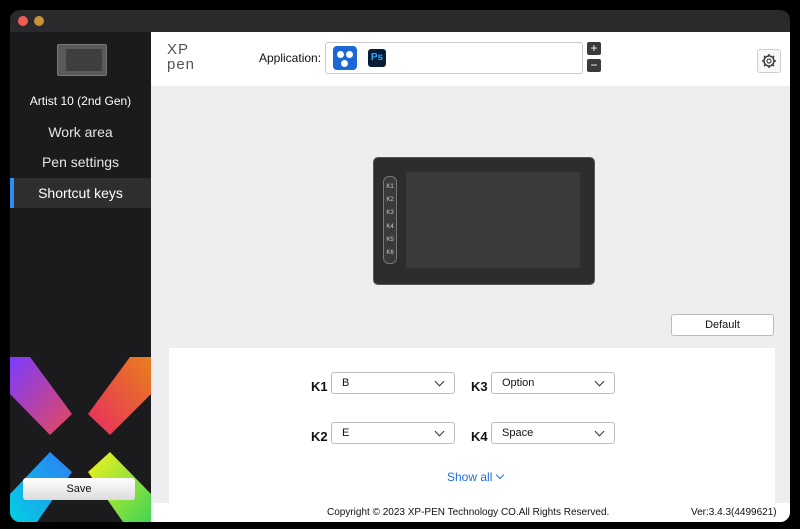  I want to click on application-label: Application:, so click(290, 58).